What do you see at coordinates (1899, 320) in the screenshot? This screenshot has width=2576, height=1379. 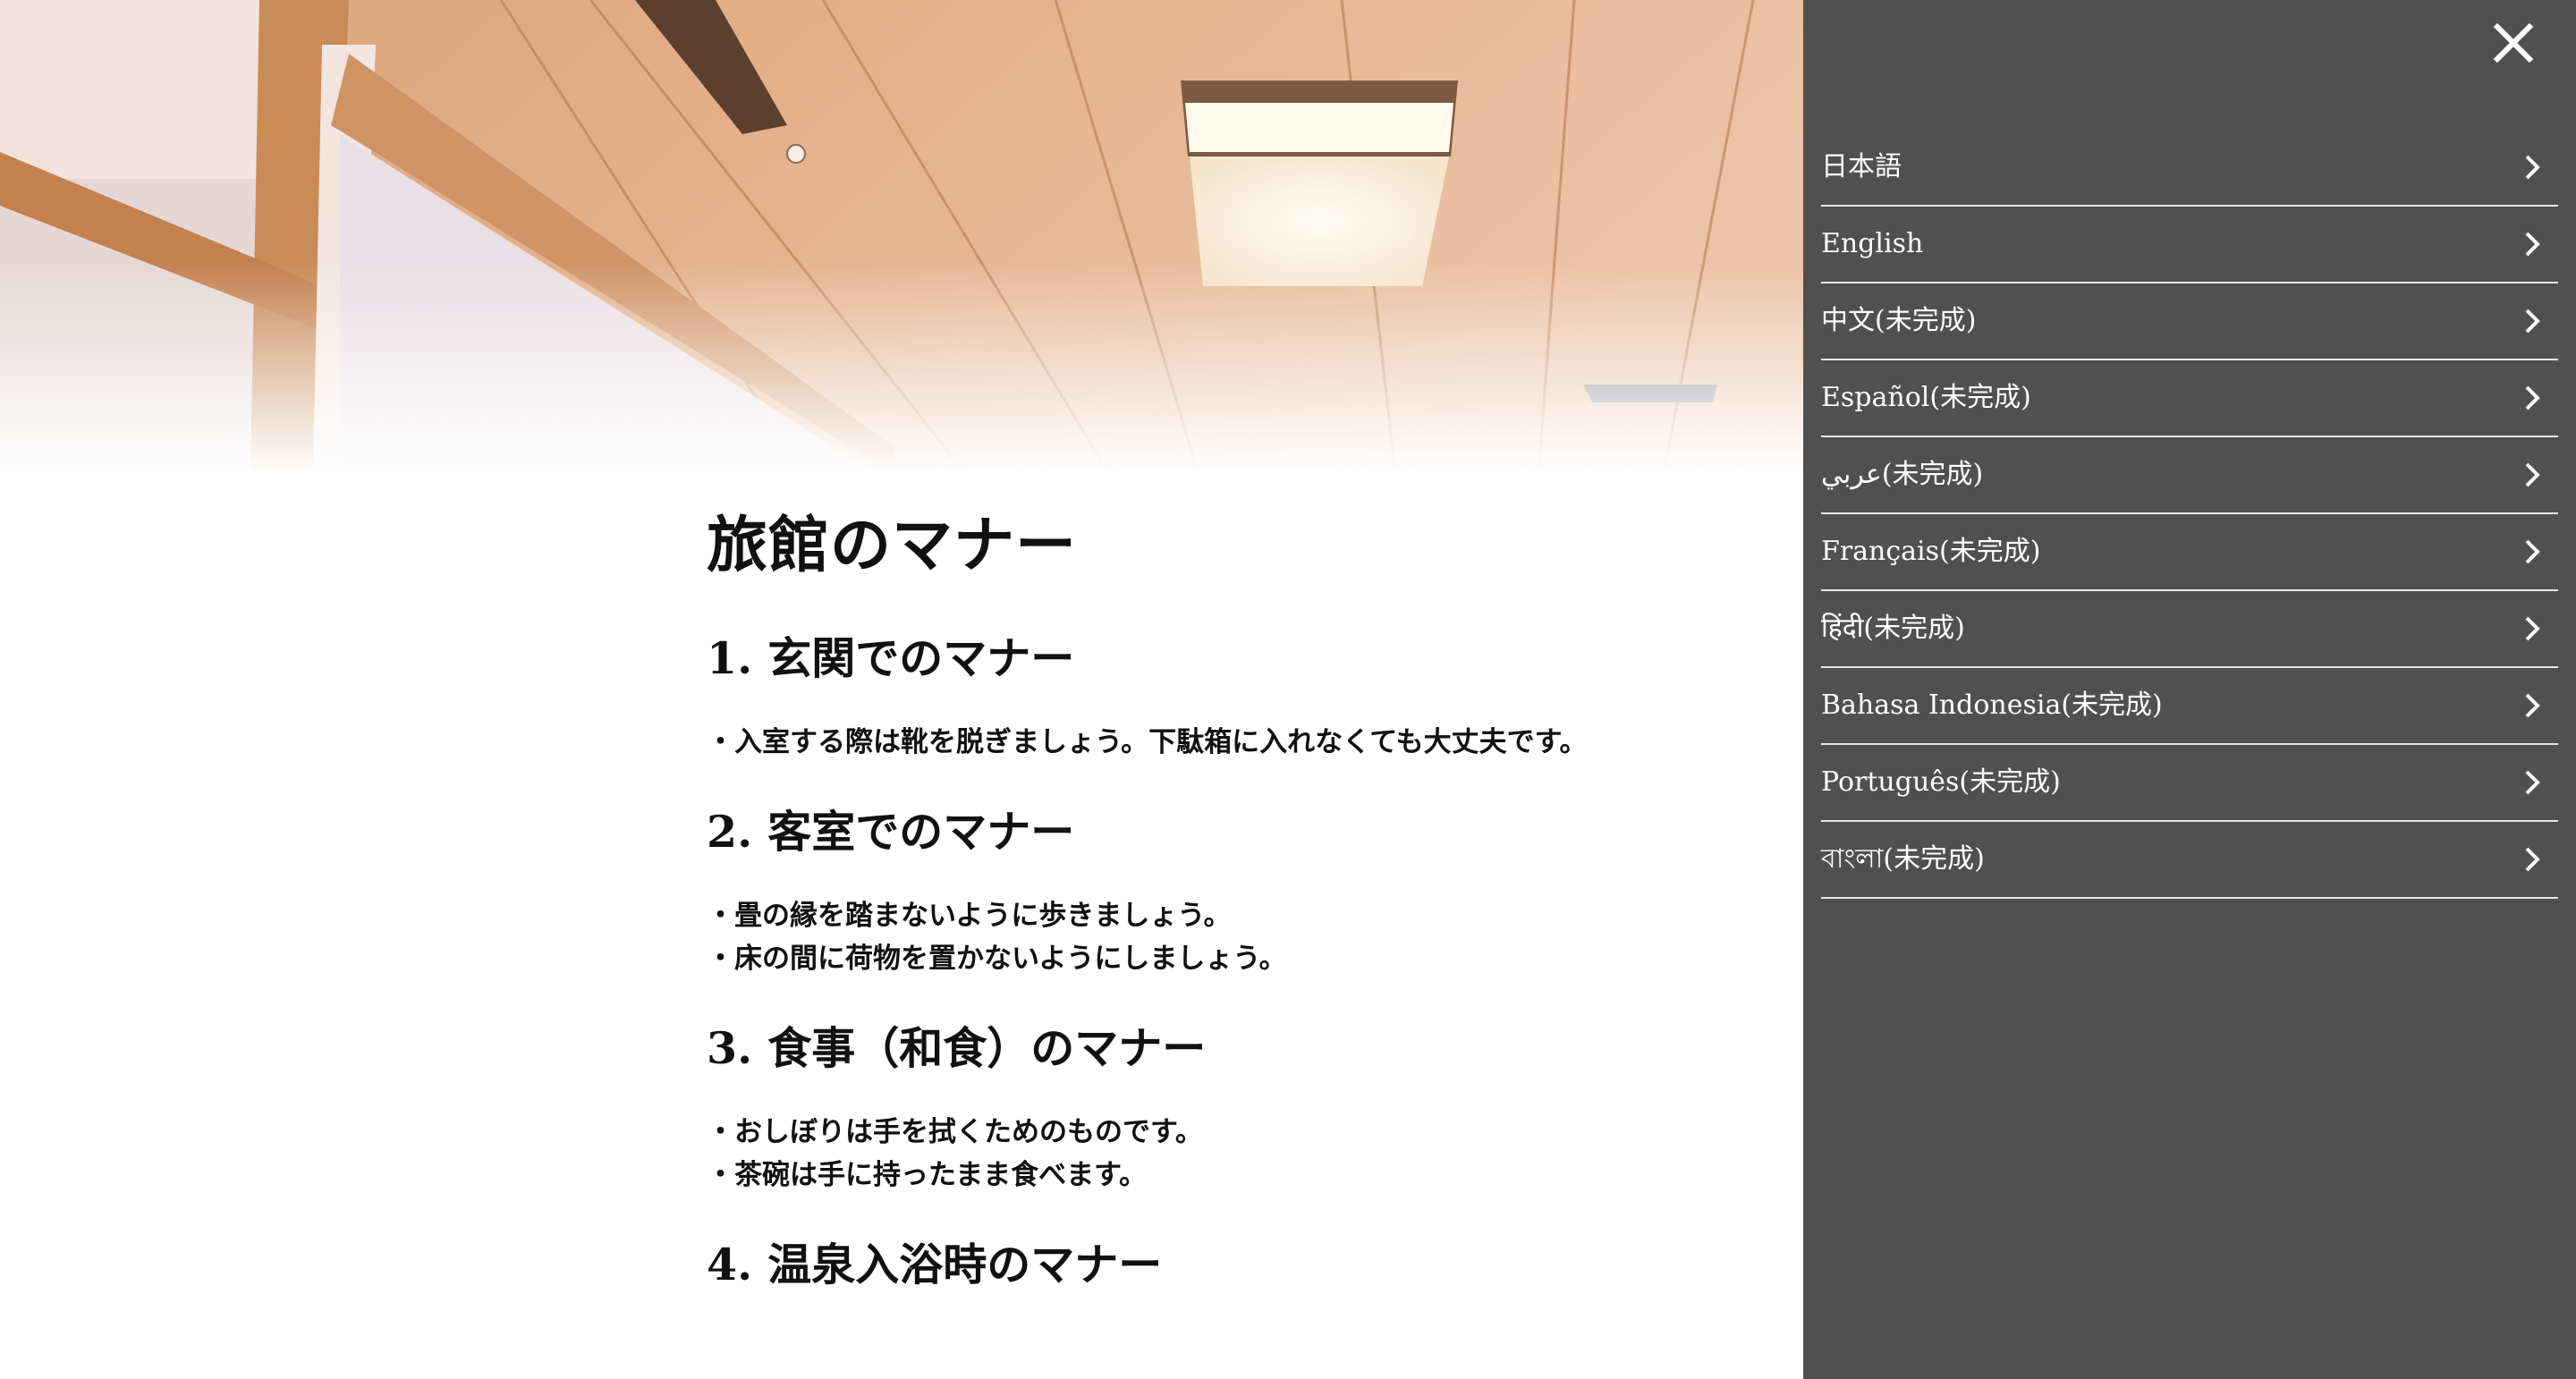 I see `language-label: 中文(未完成)` at bounding box center [1899, 320].